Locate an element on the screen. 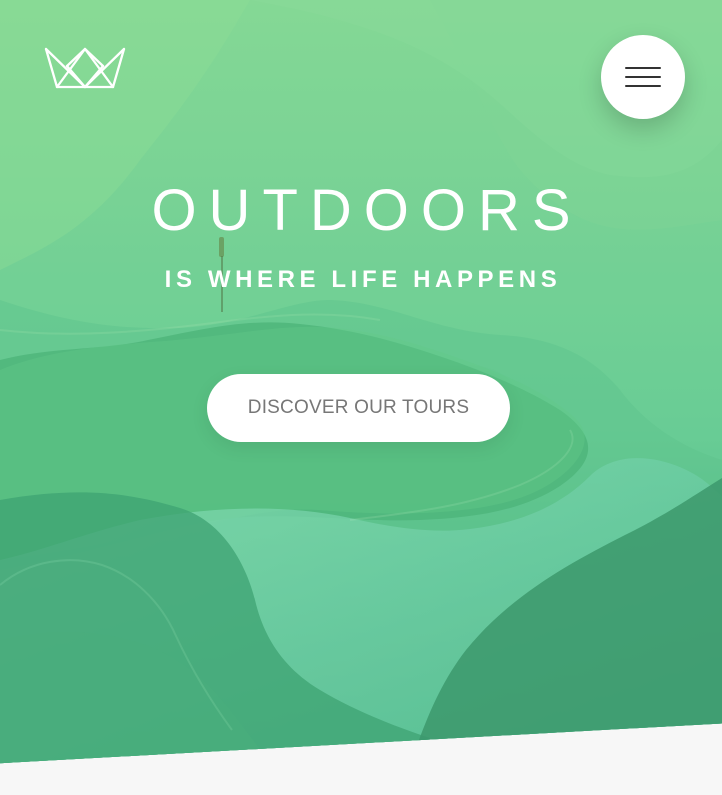 Image resolution: width=722 pixels, height=795 pixels. page-title: OUTDOORS is located at coordinates (367, 210).